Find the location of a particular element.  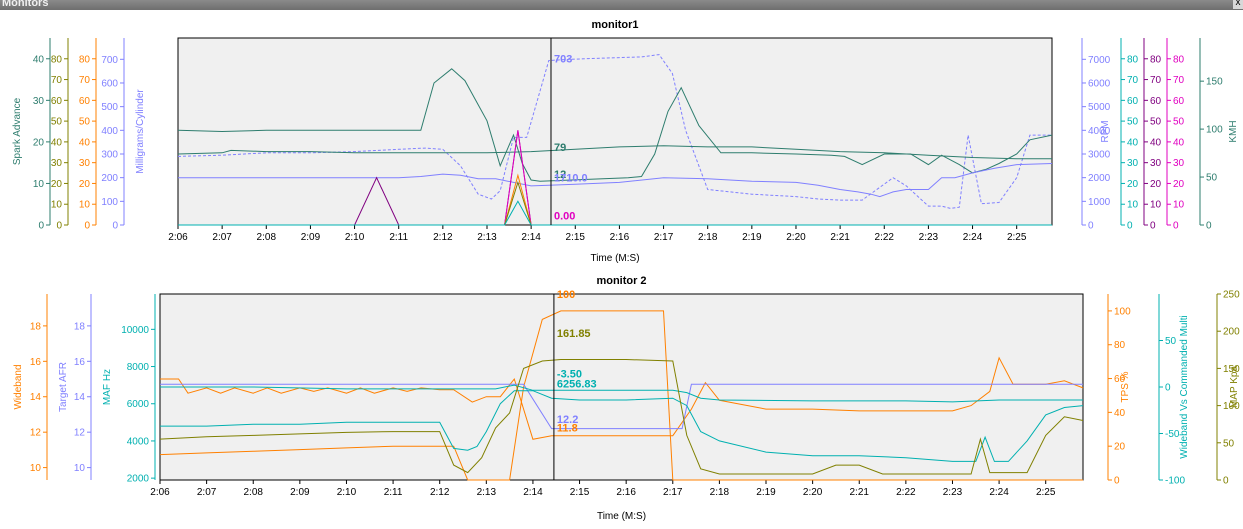

left-axis-tick-label: 50 is located at coordinates (57, 122).